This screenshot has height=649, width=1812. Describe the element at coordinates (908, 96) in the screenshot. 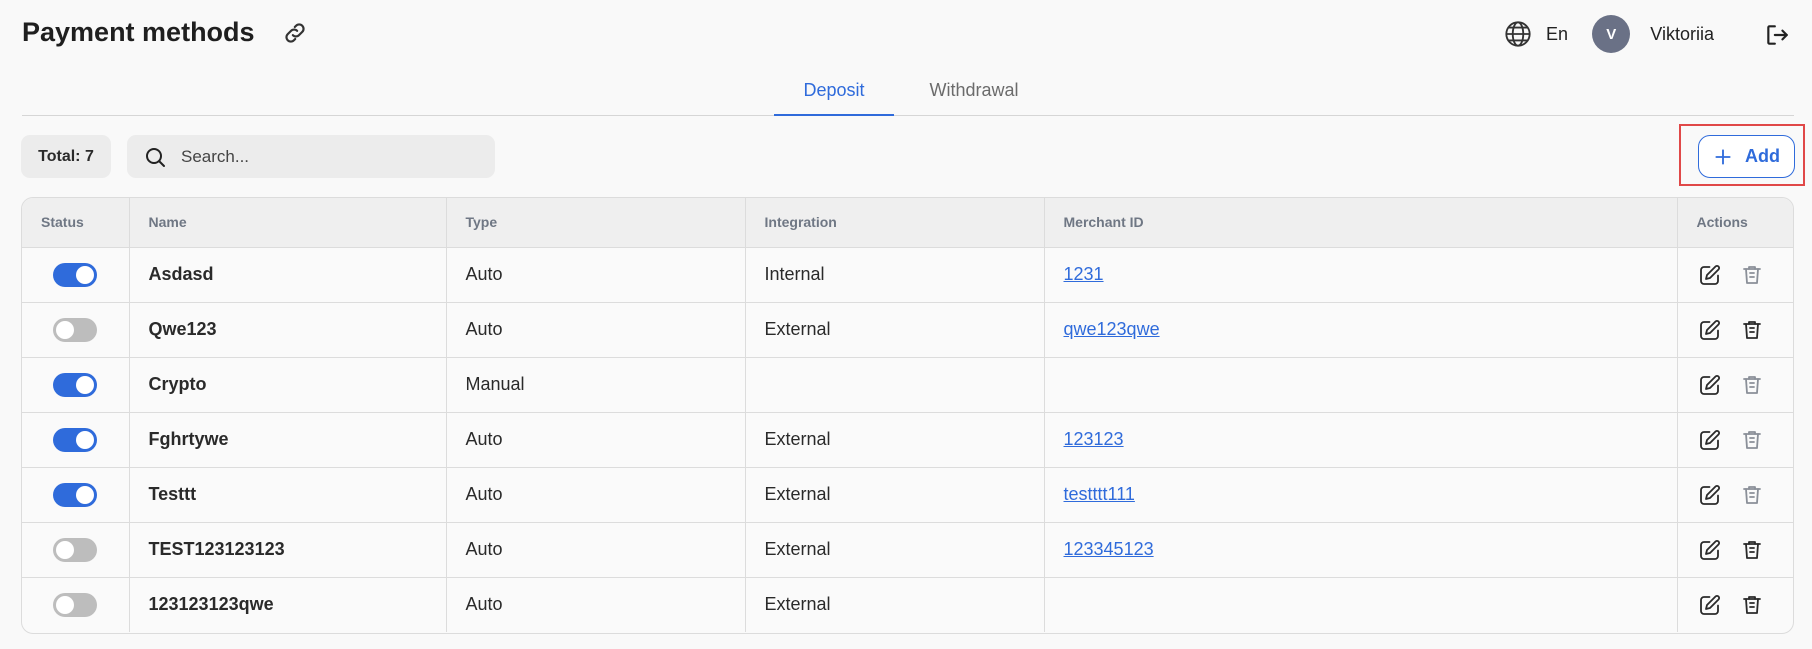

I see `tab-bar: Deposit Withdrawal` at that location.